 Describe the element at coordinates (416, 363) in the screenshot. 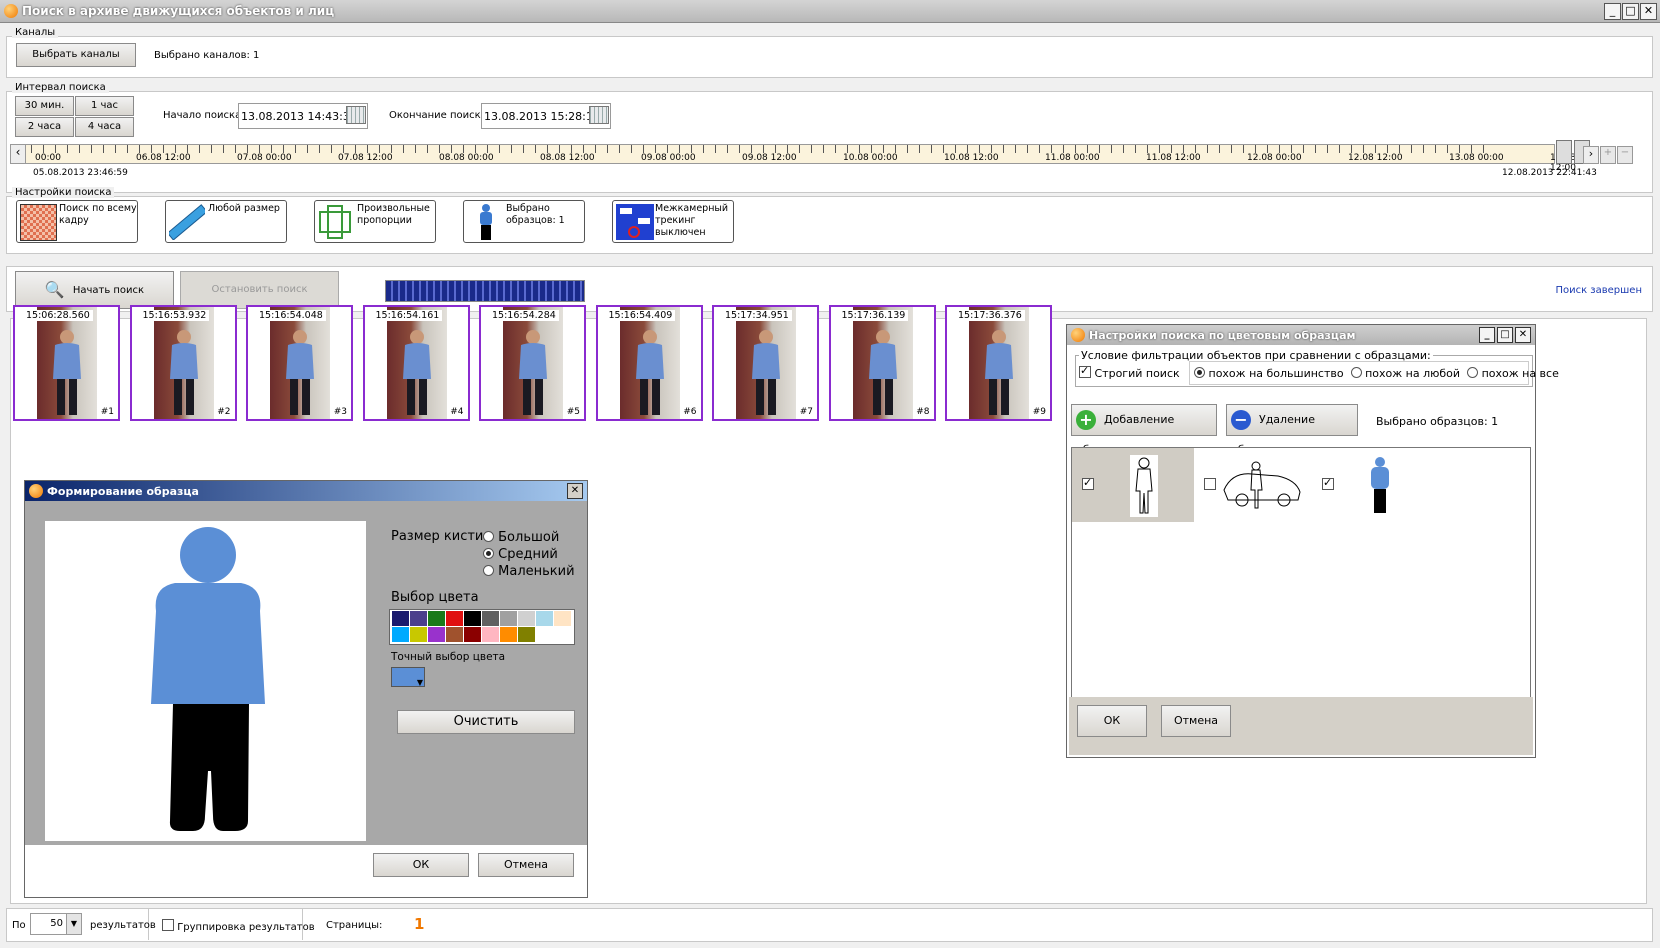

I see `result-thumbnail: 15:16:54.161 #4` at that location.